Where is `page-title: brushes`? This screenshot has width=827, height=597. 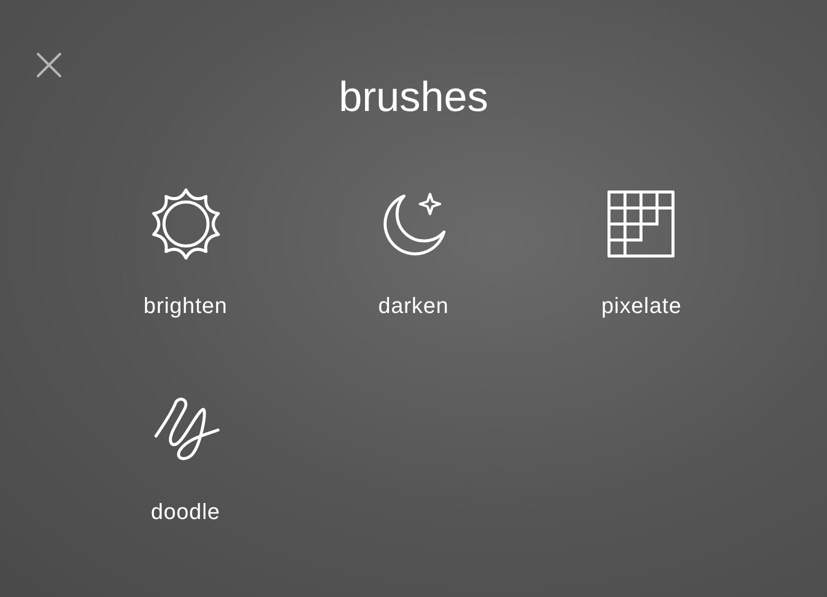
page-title: brushes is located at coordinates (413, 97).